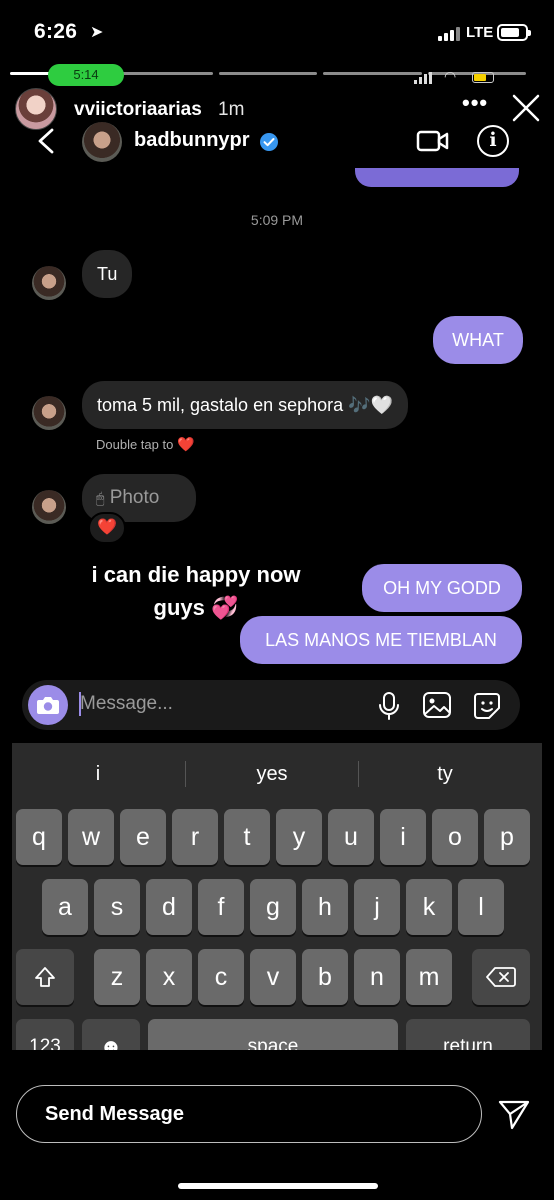 This screenshot has width=554, height=1200. What do you see at coordinates (102, 142) in the screenshot?
I see `dm-contact-avatar` at bounding box center [102, 142].